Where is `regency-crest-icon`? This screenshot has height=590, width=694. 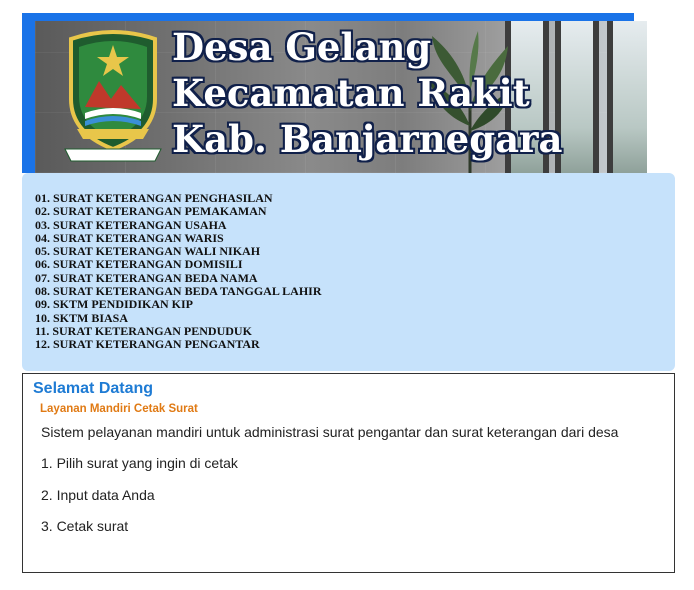
regency-crest-icon is located at coordinates (113, 96).